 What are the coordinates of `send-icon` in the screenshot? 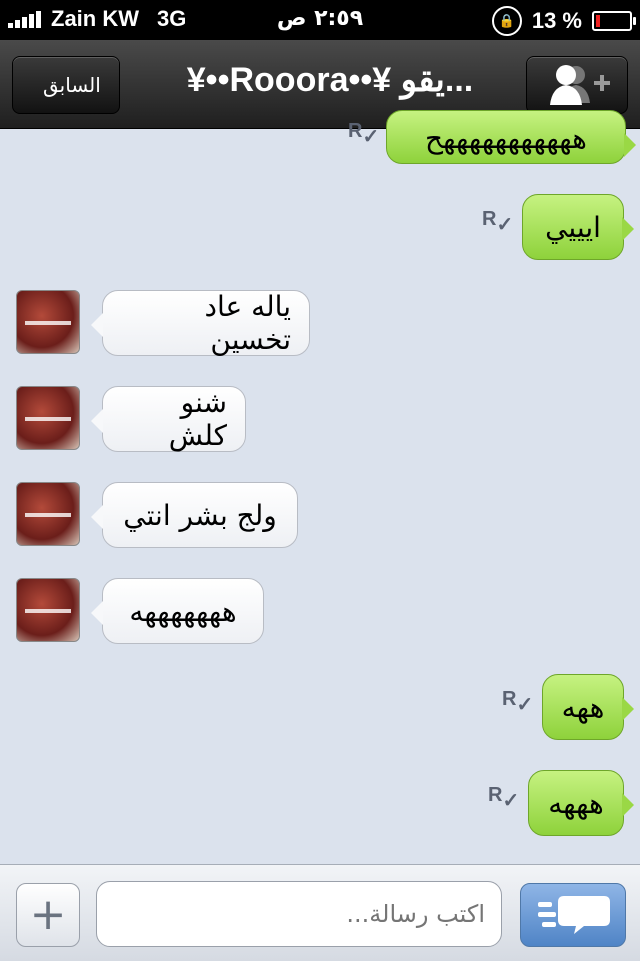 It's located at (574, 915).